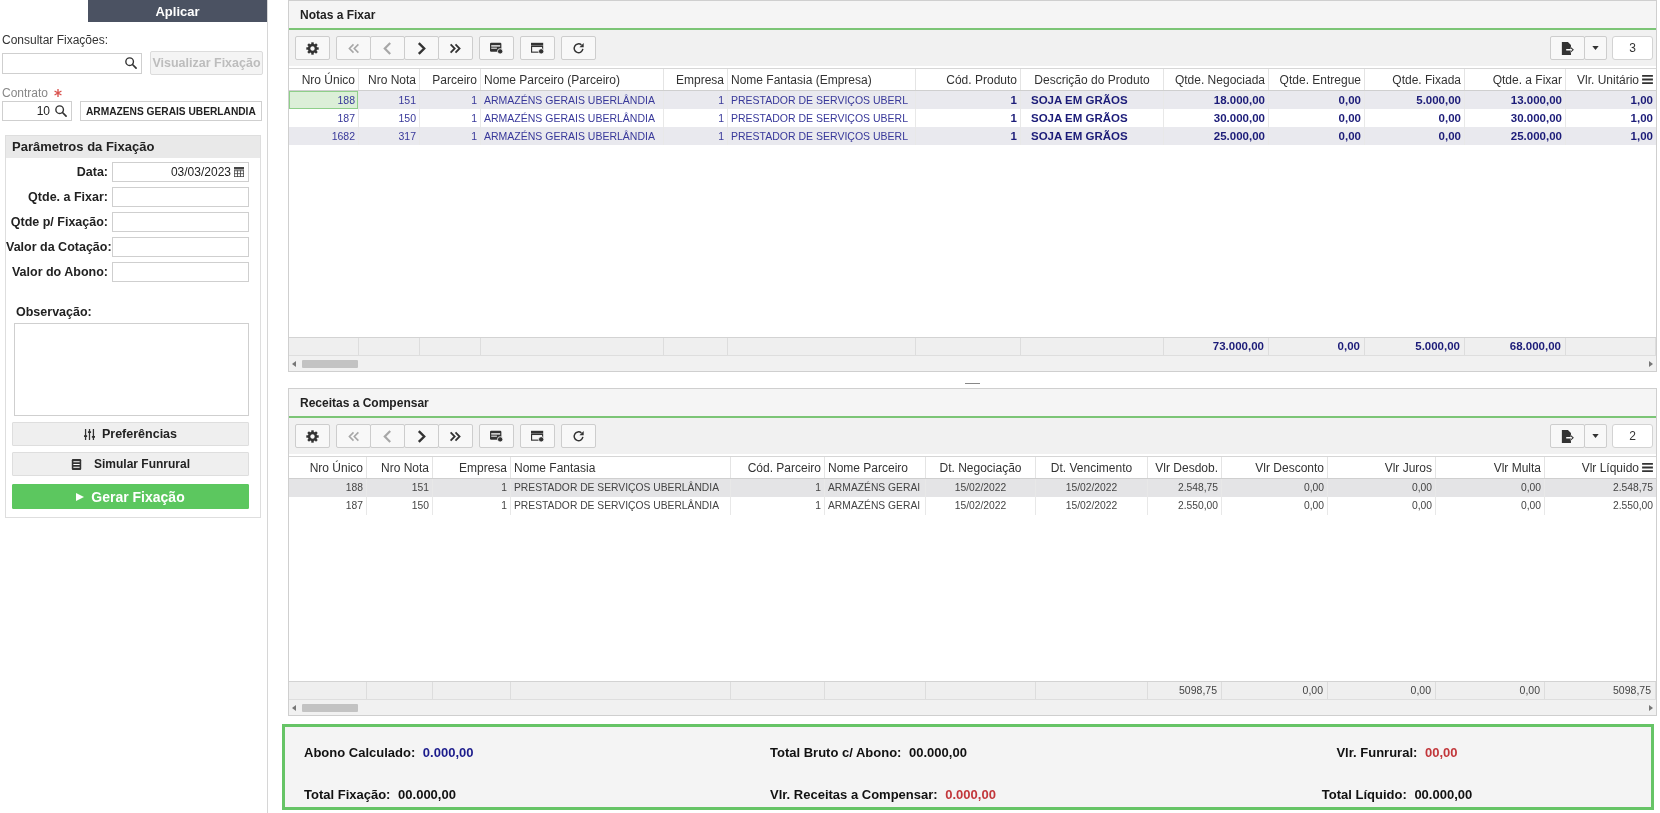 Image resolution: width=1660 pixels, height=813 pixels. Describe the element at coordinates (55, 40) in the screenshot. I see `field-label: Consultar Fixações:` at that location.